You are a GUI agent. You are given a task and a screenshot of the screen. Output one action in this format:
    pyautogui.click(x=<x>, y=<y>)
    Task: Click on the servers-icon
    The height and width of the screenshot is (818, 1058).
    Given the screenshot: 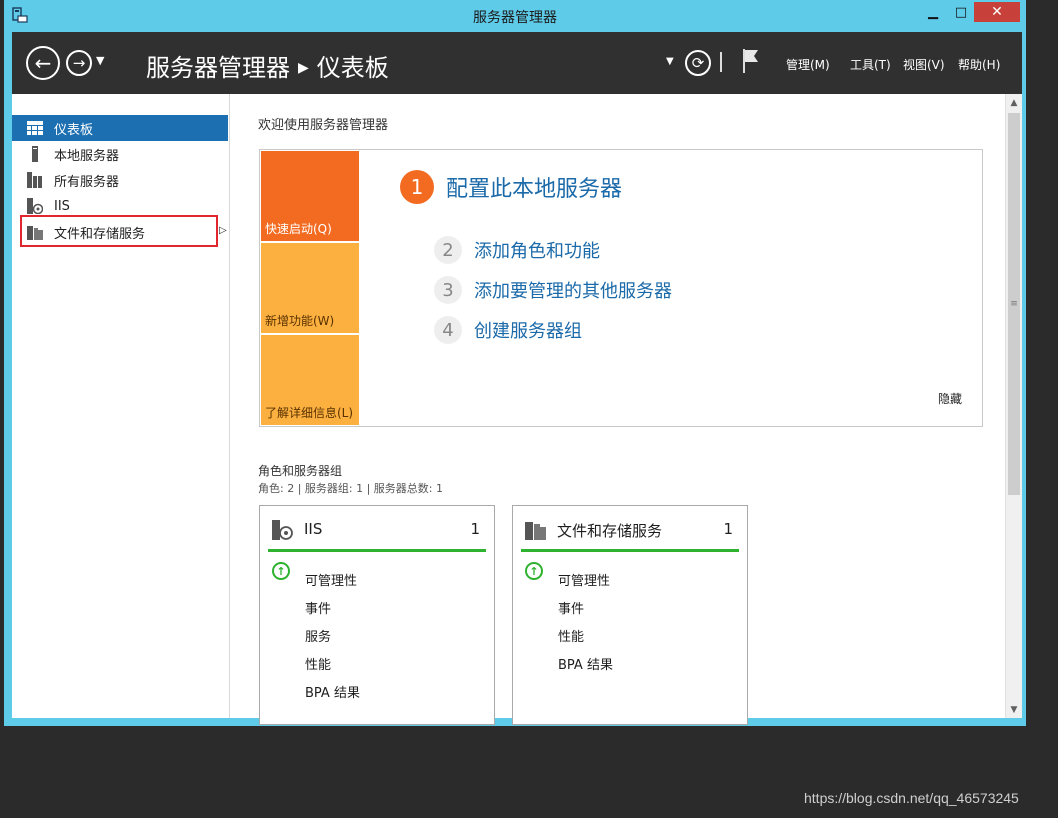 What is the action you would take?
    pyautogui.click(x=35, y=180)
    